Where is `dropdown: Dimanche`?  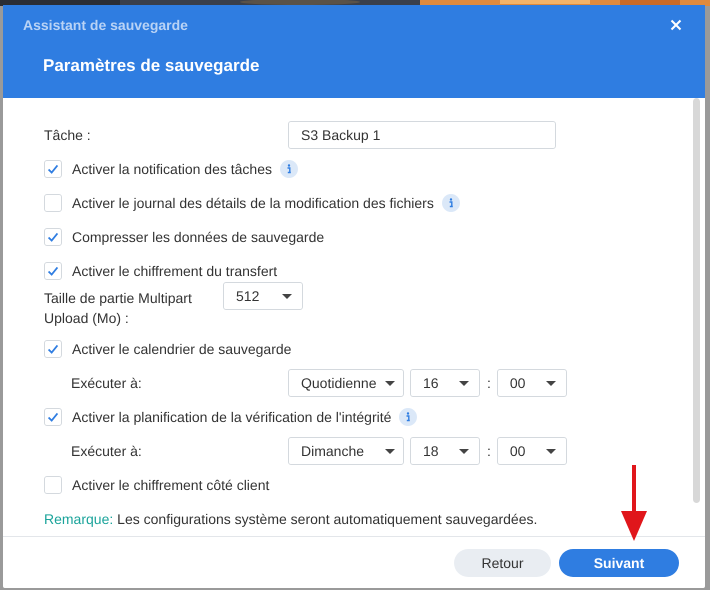 dropdown: Dimanche is located at coordinates (346, 451).